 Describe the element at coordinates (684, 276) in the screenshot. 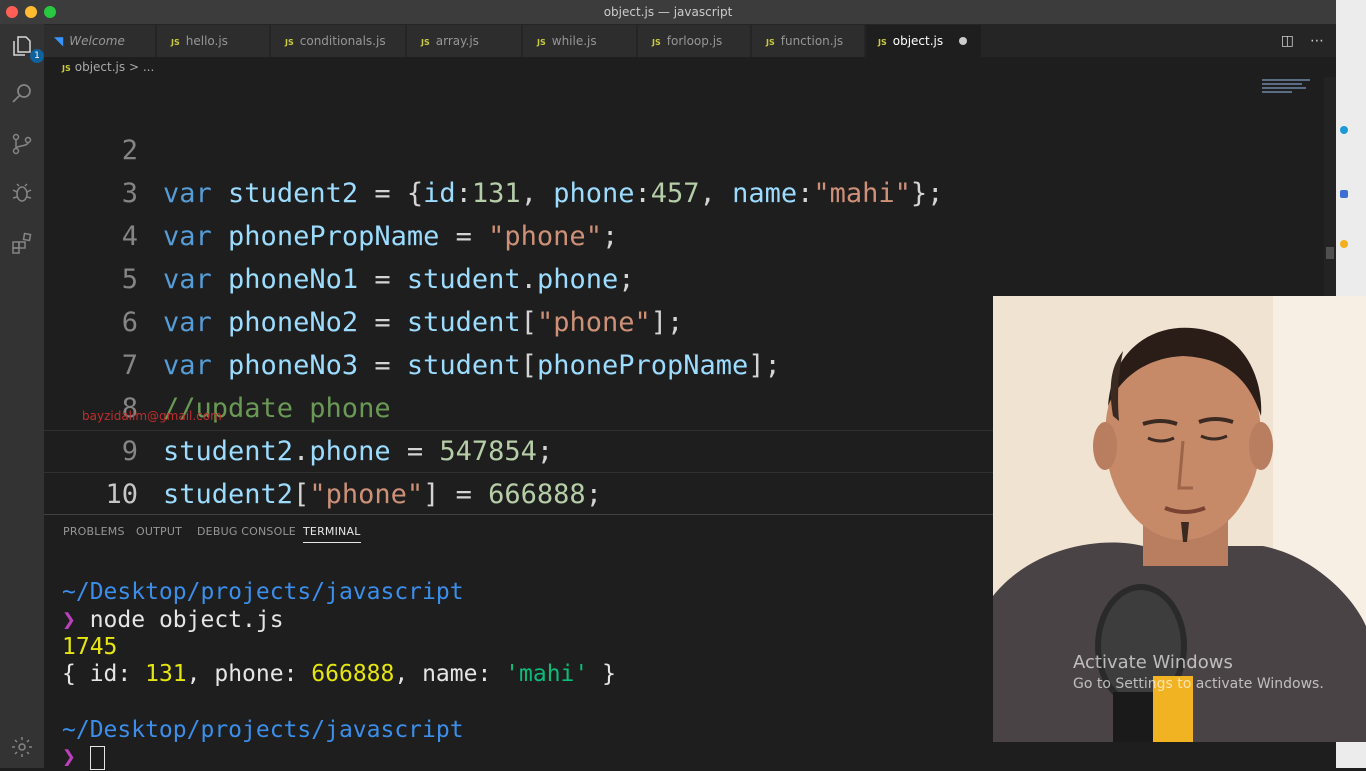

I see `code-line: 5 var phoneNo2 = student["phone"];` at that location.